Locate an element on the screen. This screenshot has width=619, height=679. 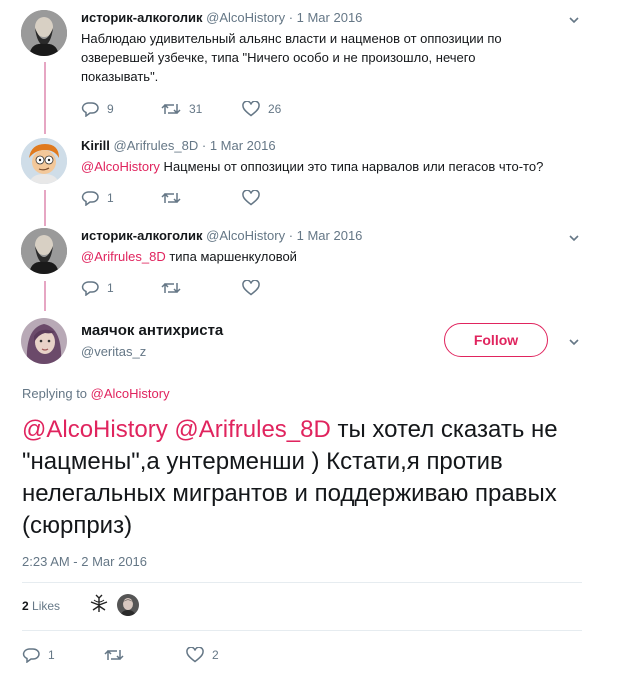
like-count: 2 is located at coordinates (215, 655).